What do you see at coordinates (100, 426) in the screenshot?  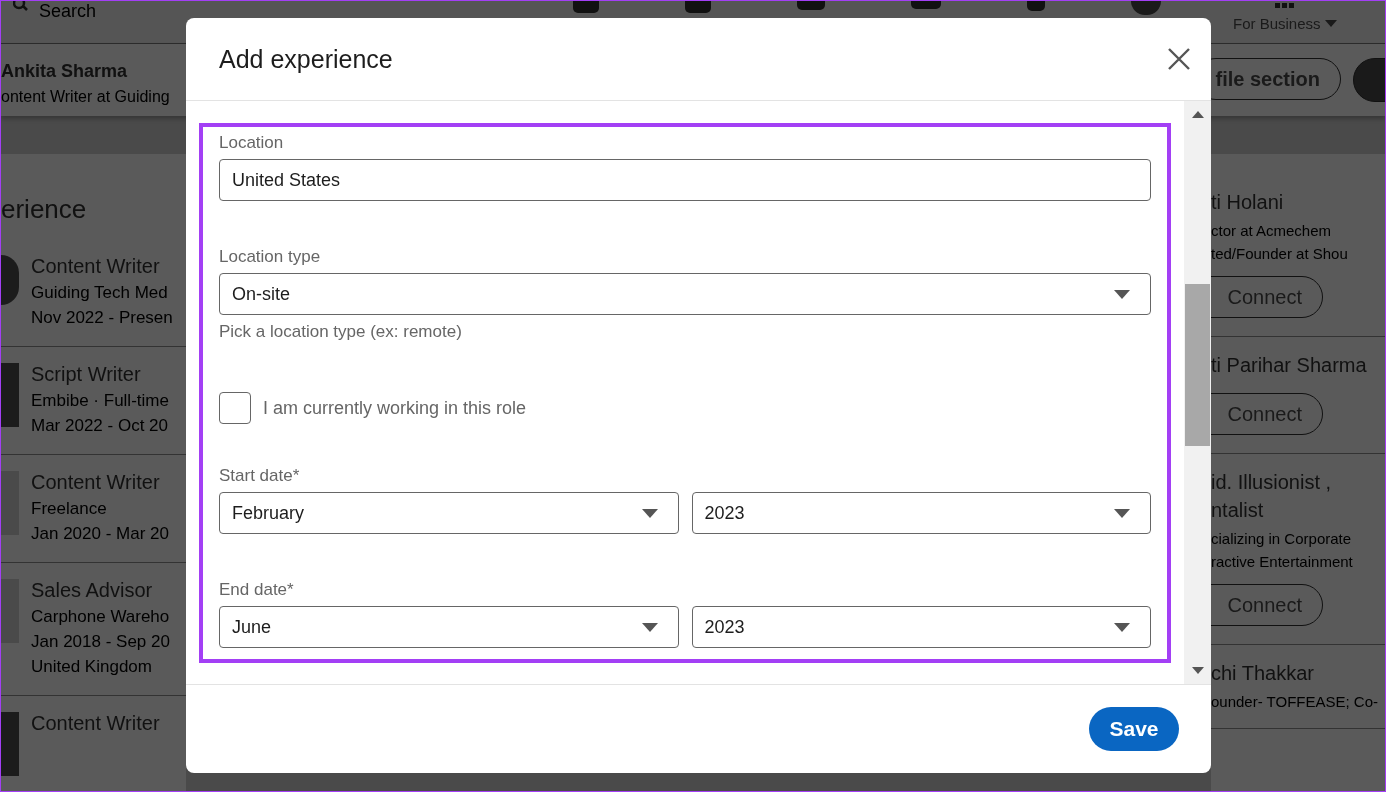 I see `job-dates: Mar 2022 - Oct 20` at bounding box center [100, 426].